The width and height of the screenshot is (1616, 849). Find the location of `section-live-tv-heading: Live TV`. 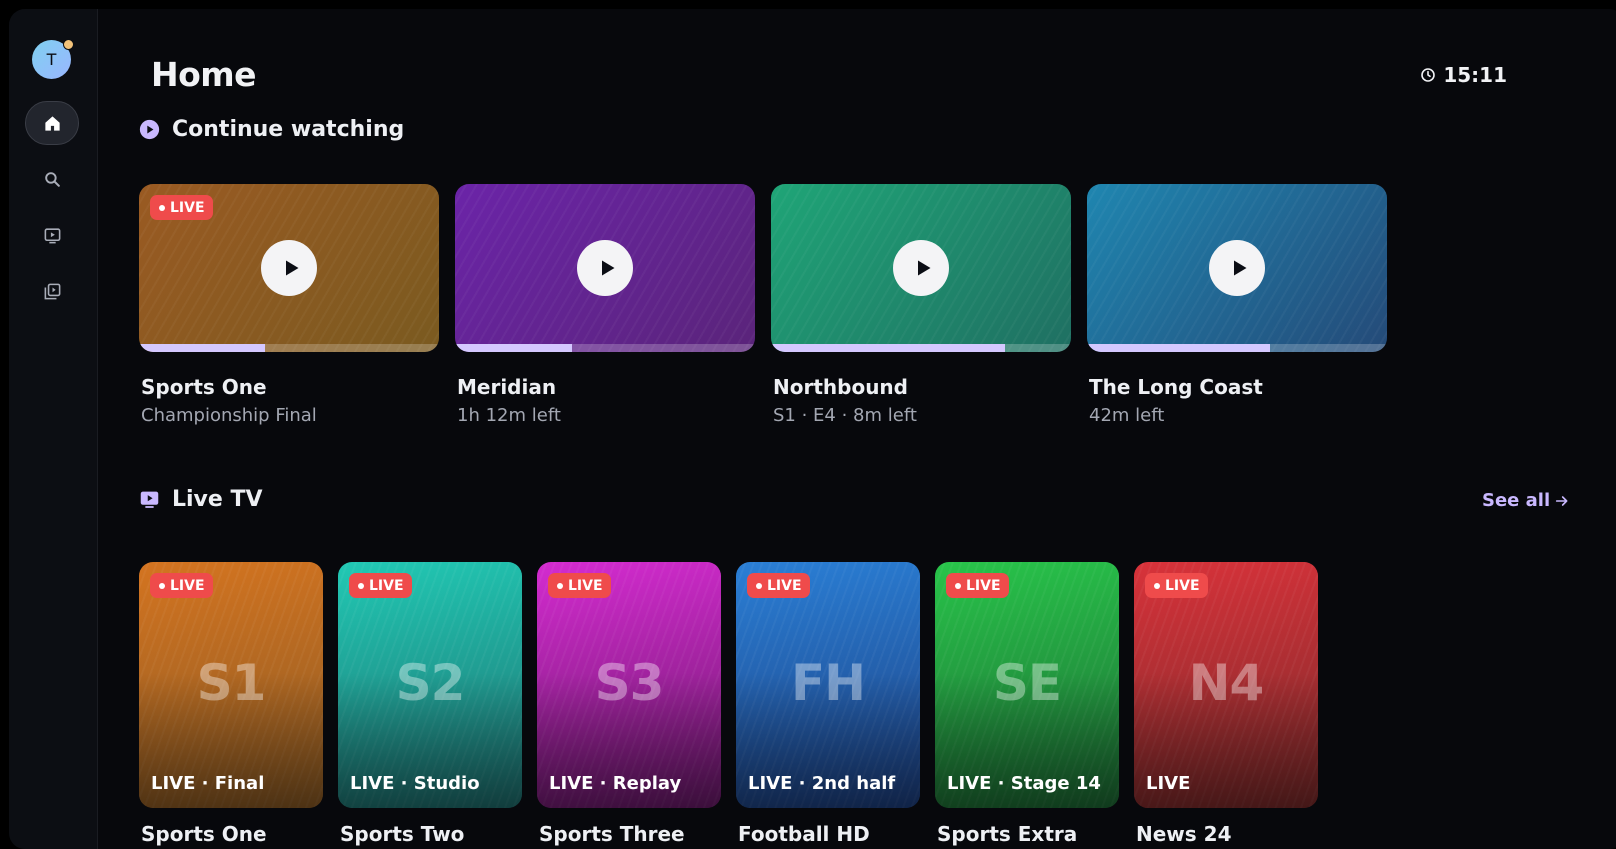

section-live-tv-heading: Live TV is located at coordinates (201, 499).